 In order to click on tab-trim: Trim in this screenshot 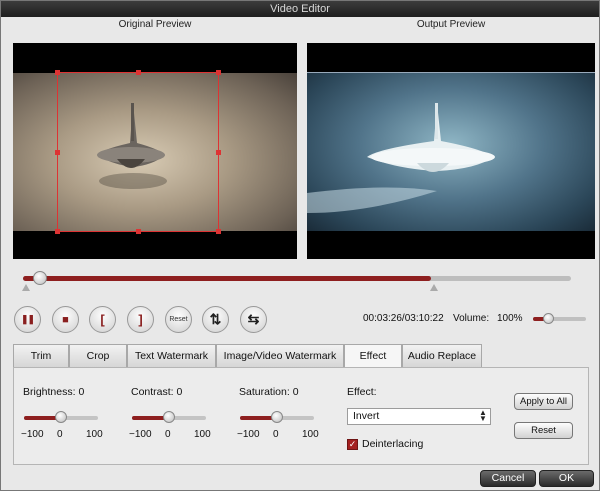, I will do `click(41, 355)`.